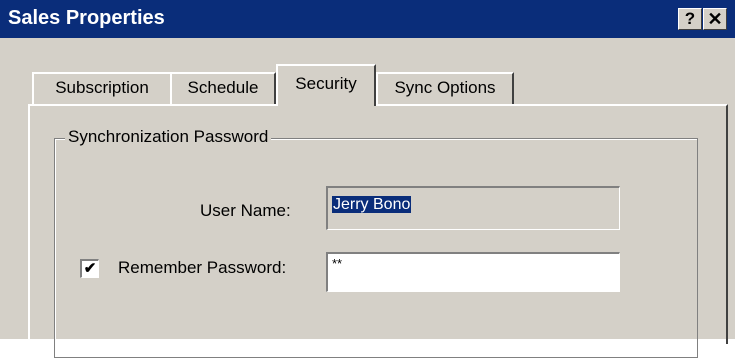 The image size is (735, 358). What do you see at coordinates (245, 210) in the screenshot?
I see `username-label: User Name:` at bounding box center [245, 210].